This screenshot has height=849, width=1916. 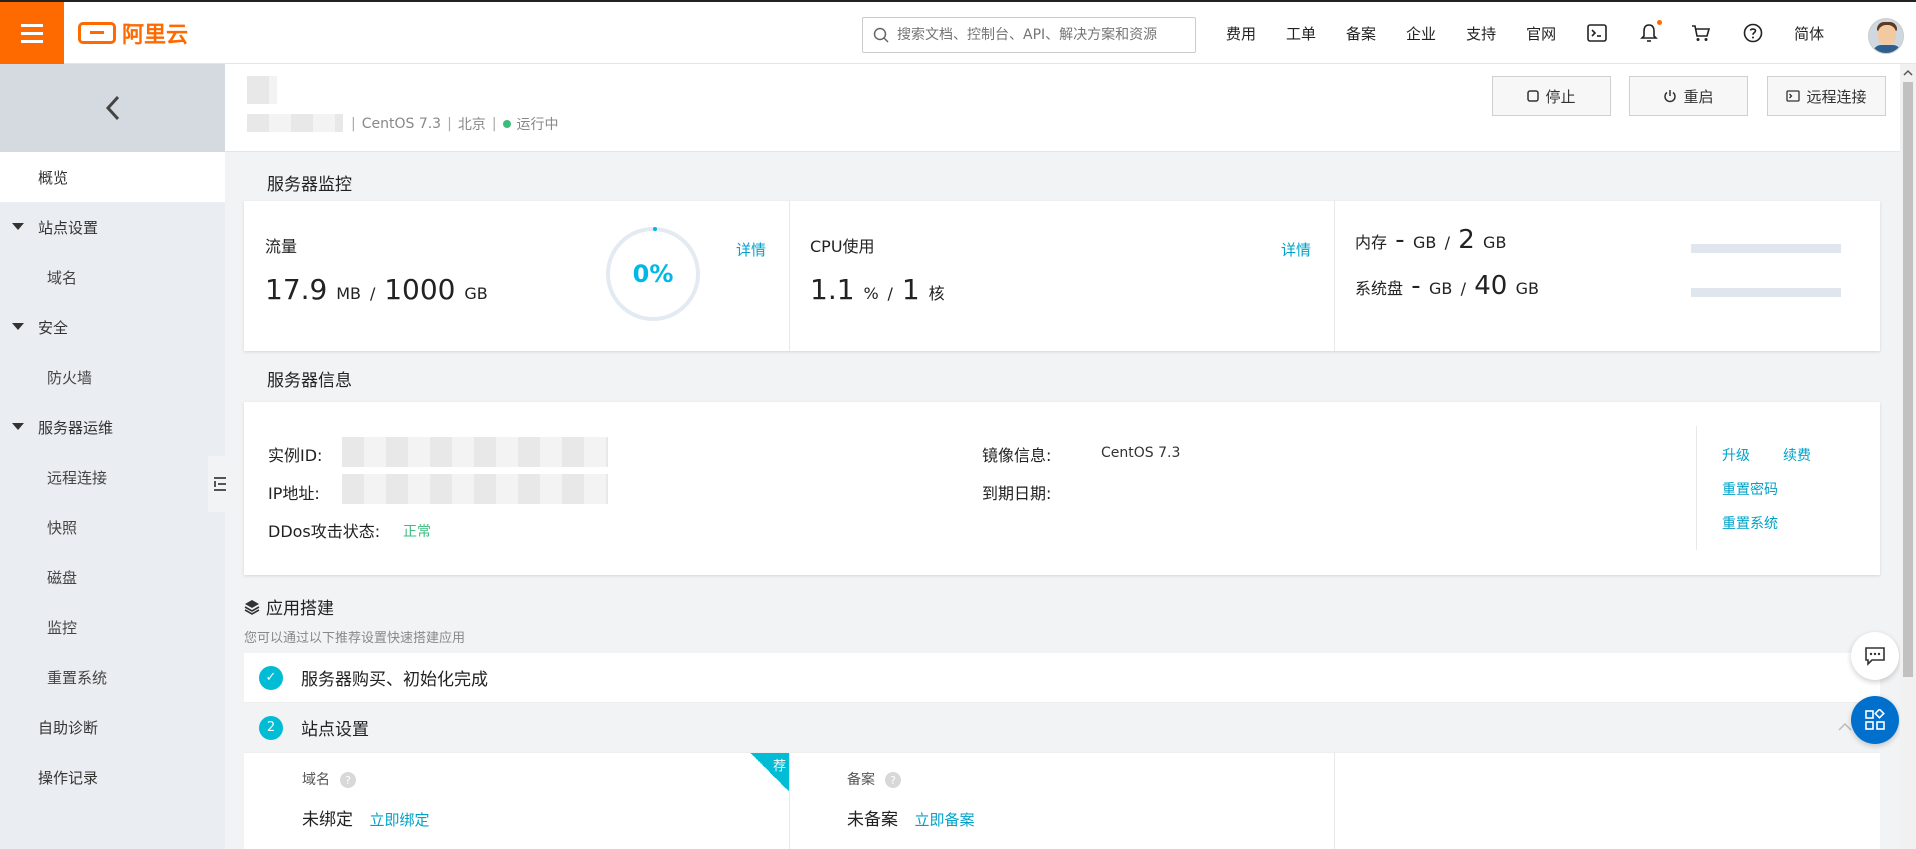 What do you see at coordinates (455, 124) in the screenshot?
I see `instance-meta: | CentOS 7.3 | 北京 | 运行中` at bounding box center [455, 124].